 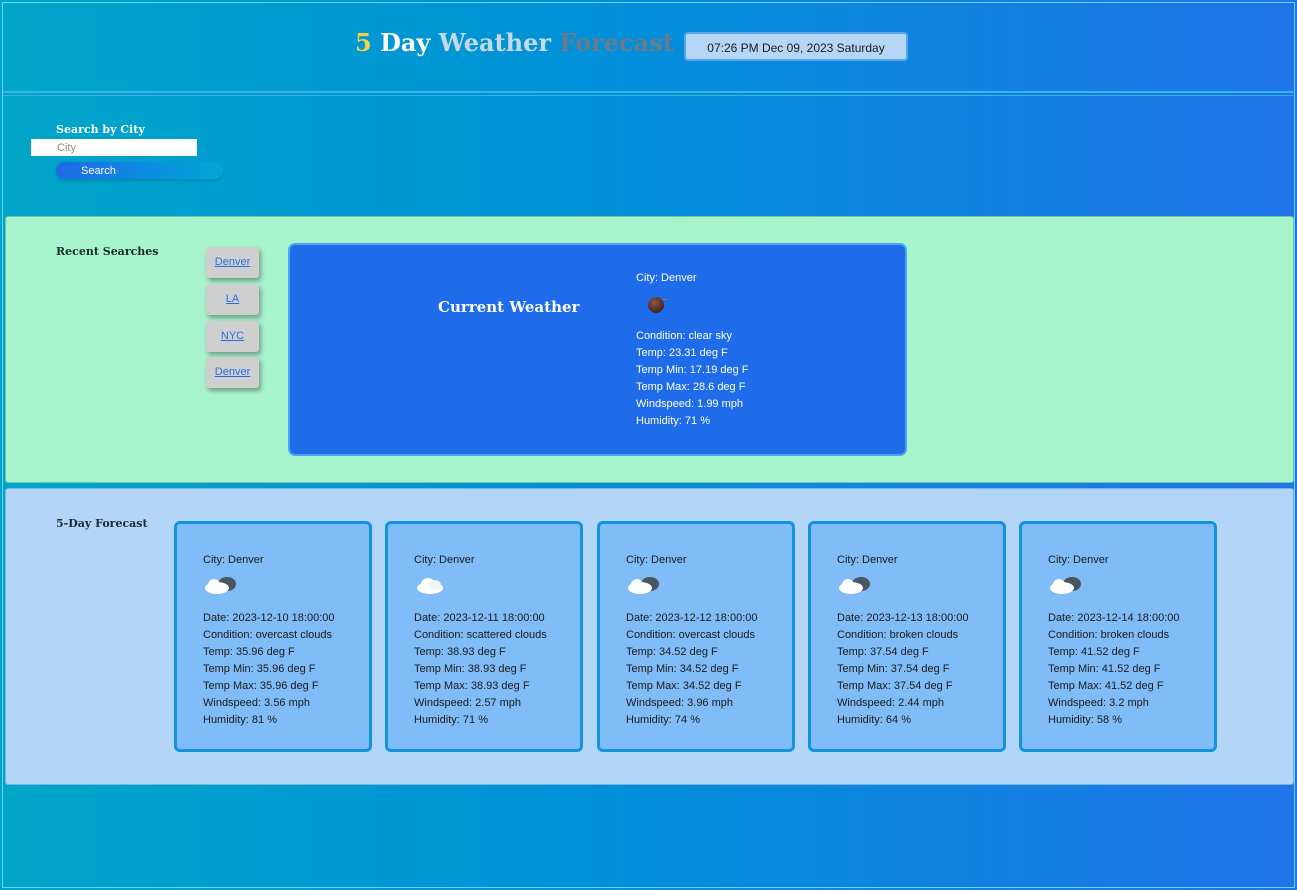 I want to click on forecast-temp: Temp: 38.93 deg F, so click(x=460, y=652).